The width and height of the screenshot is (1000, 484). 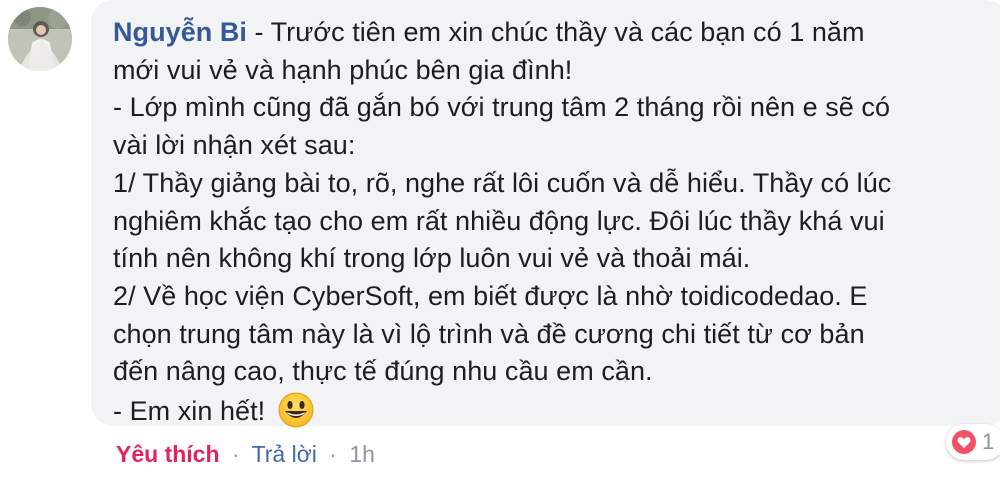 I want to click on timestamp: 1h, so click(x=362, y=454).